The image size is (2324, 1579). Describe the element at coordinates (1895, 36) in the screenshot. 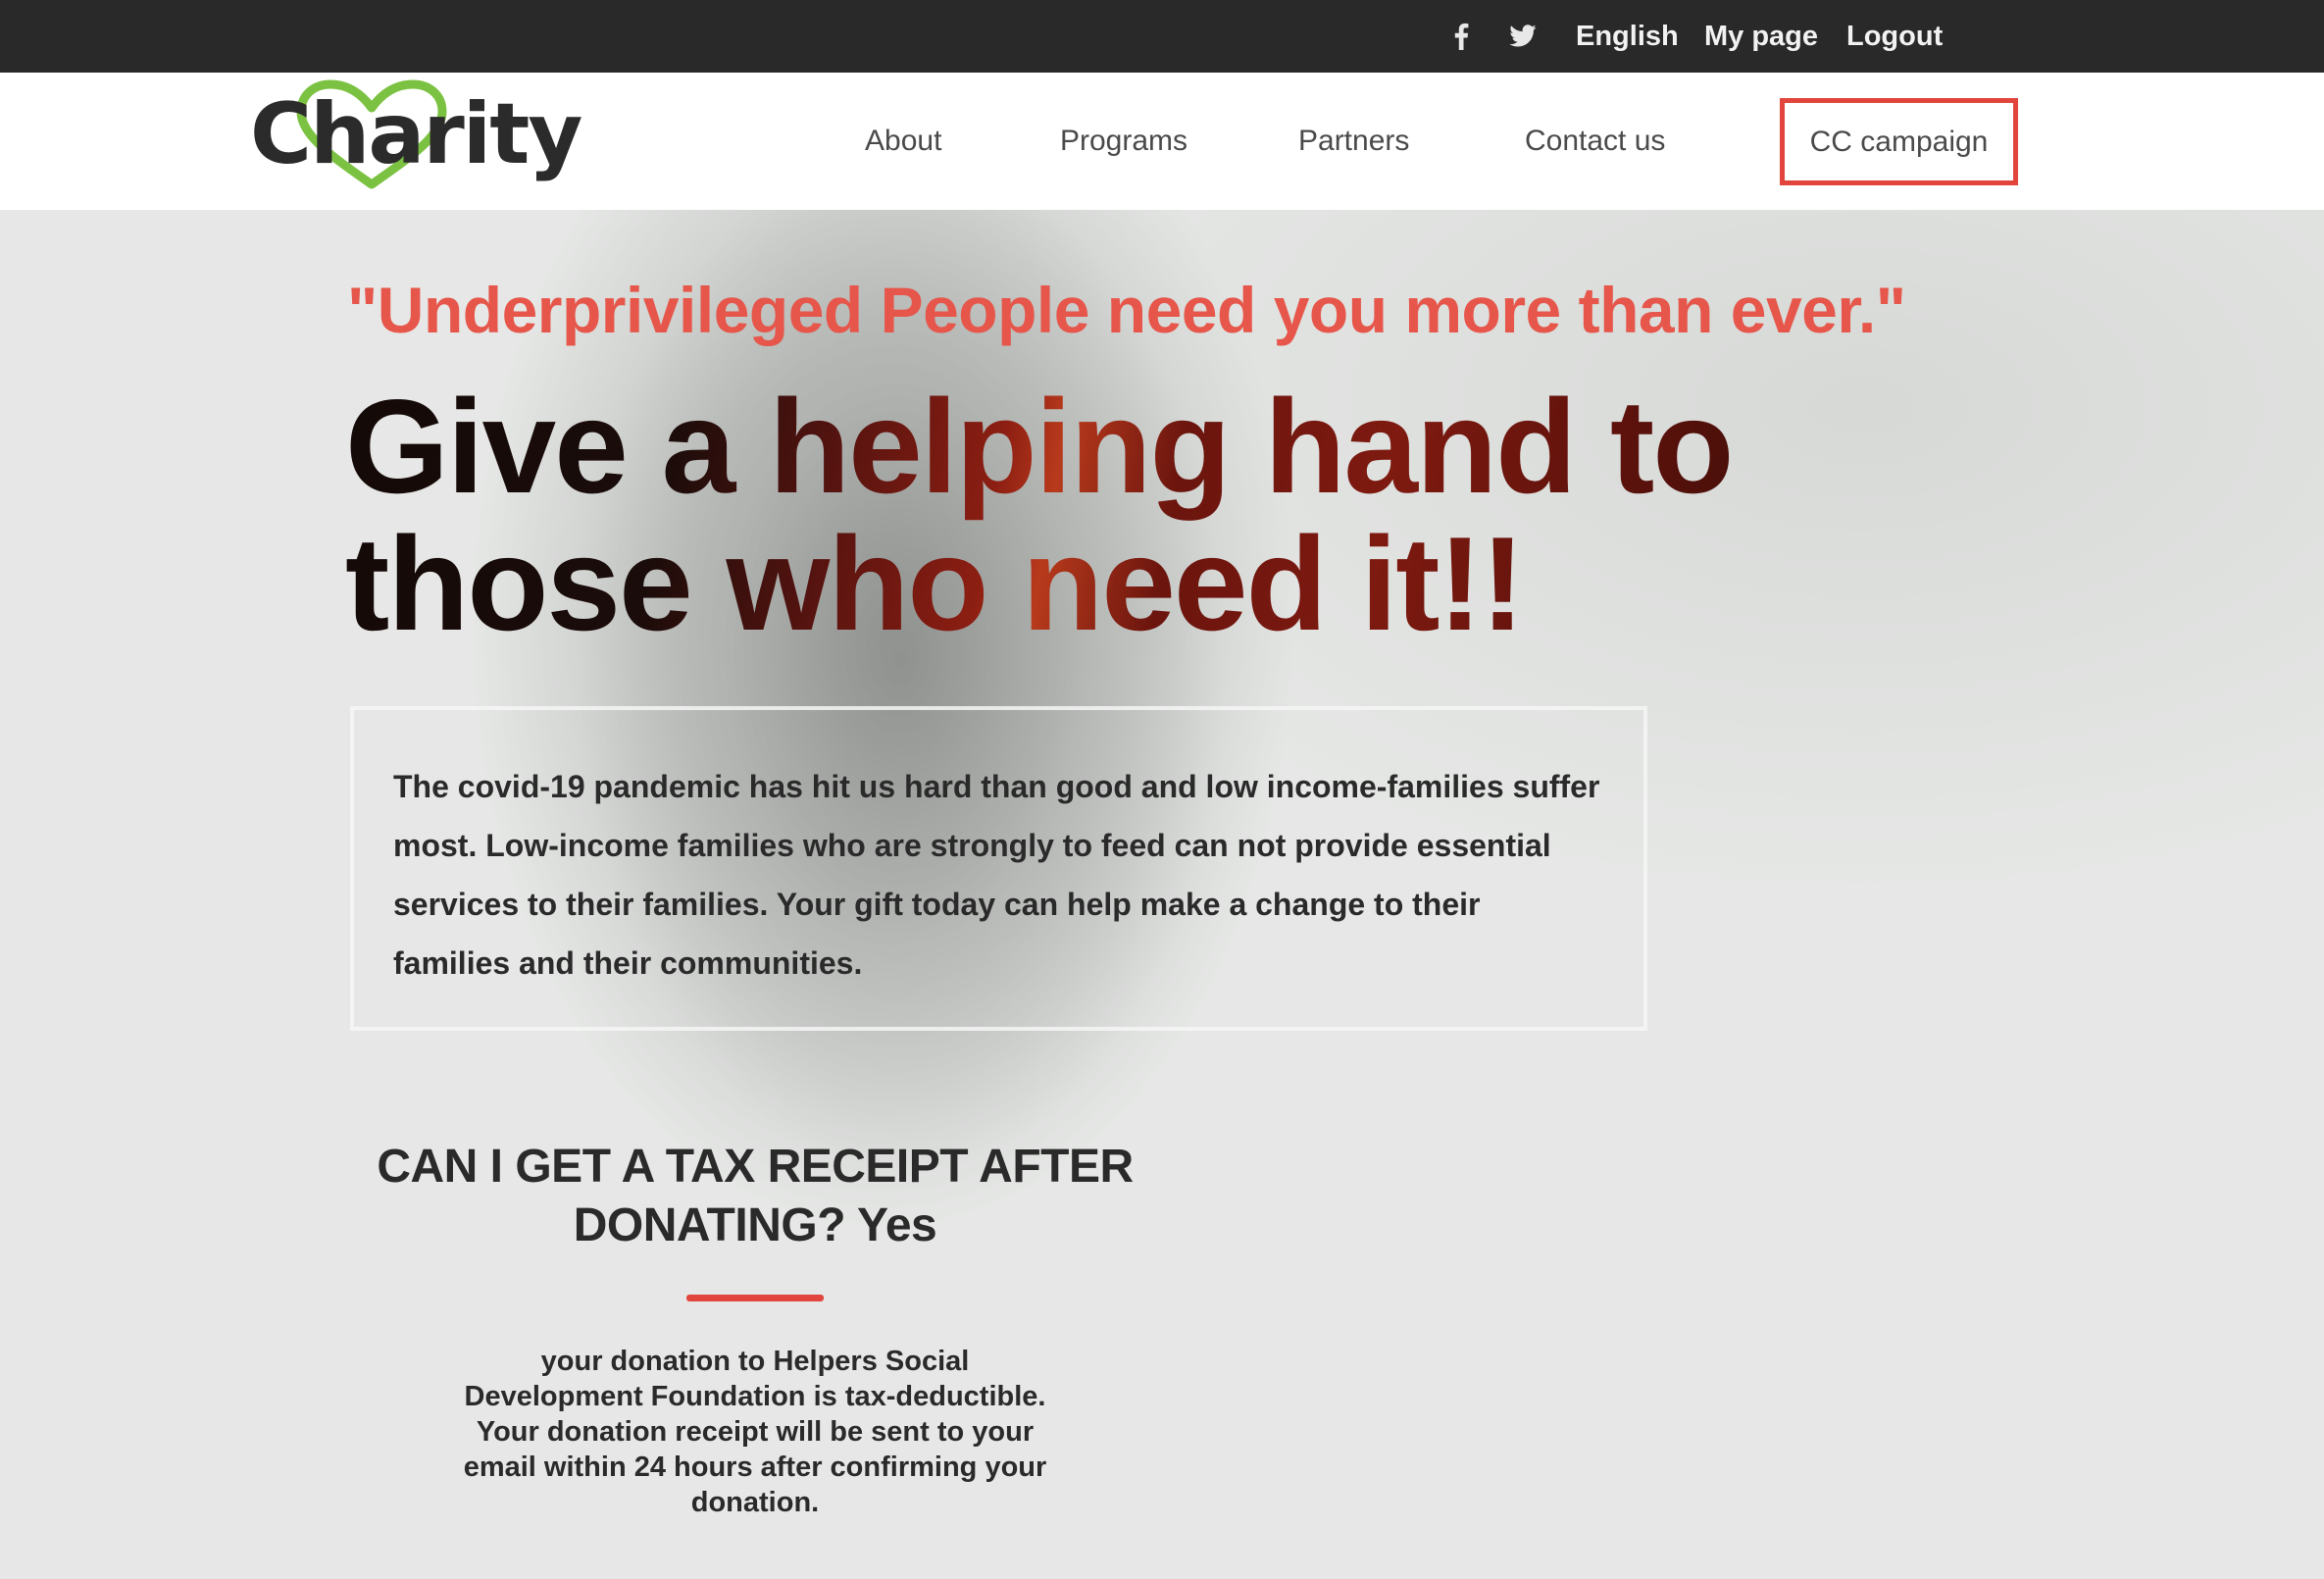

I see `logout-link: Logout` at that location.